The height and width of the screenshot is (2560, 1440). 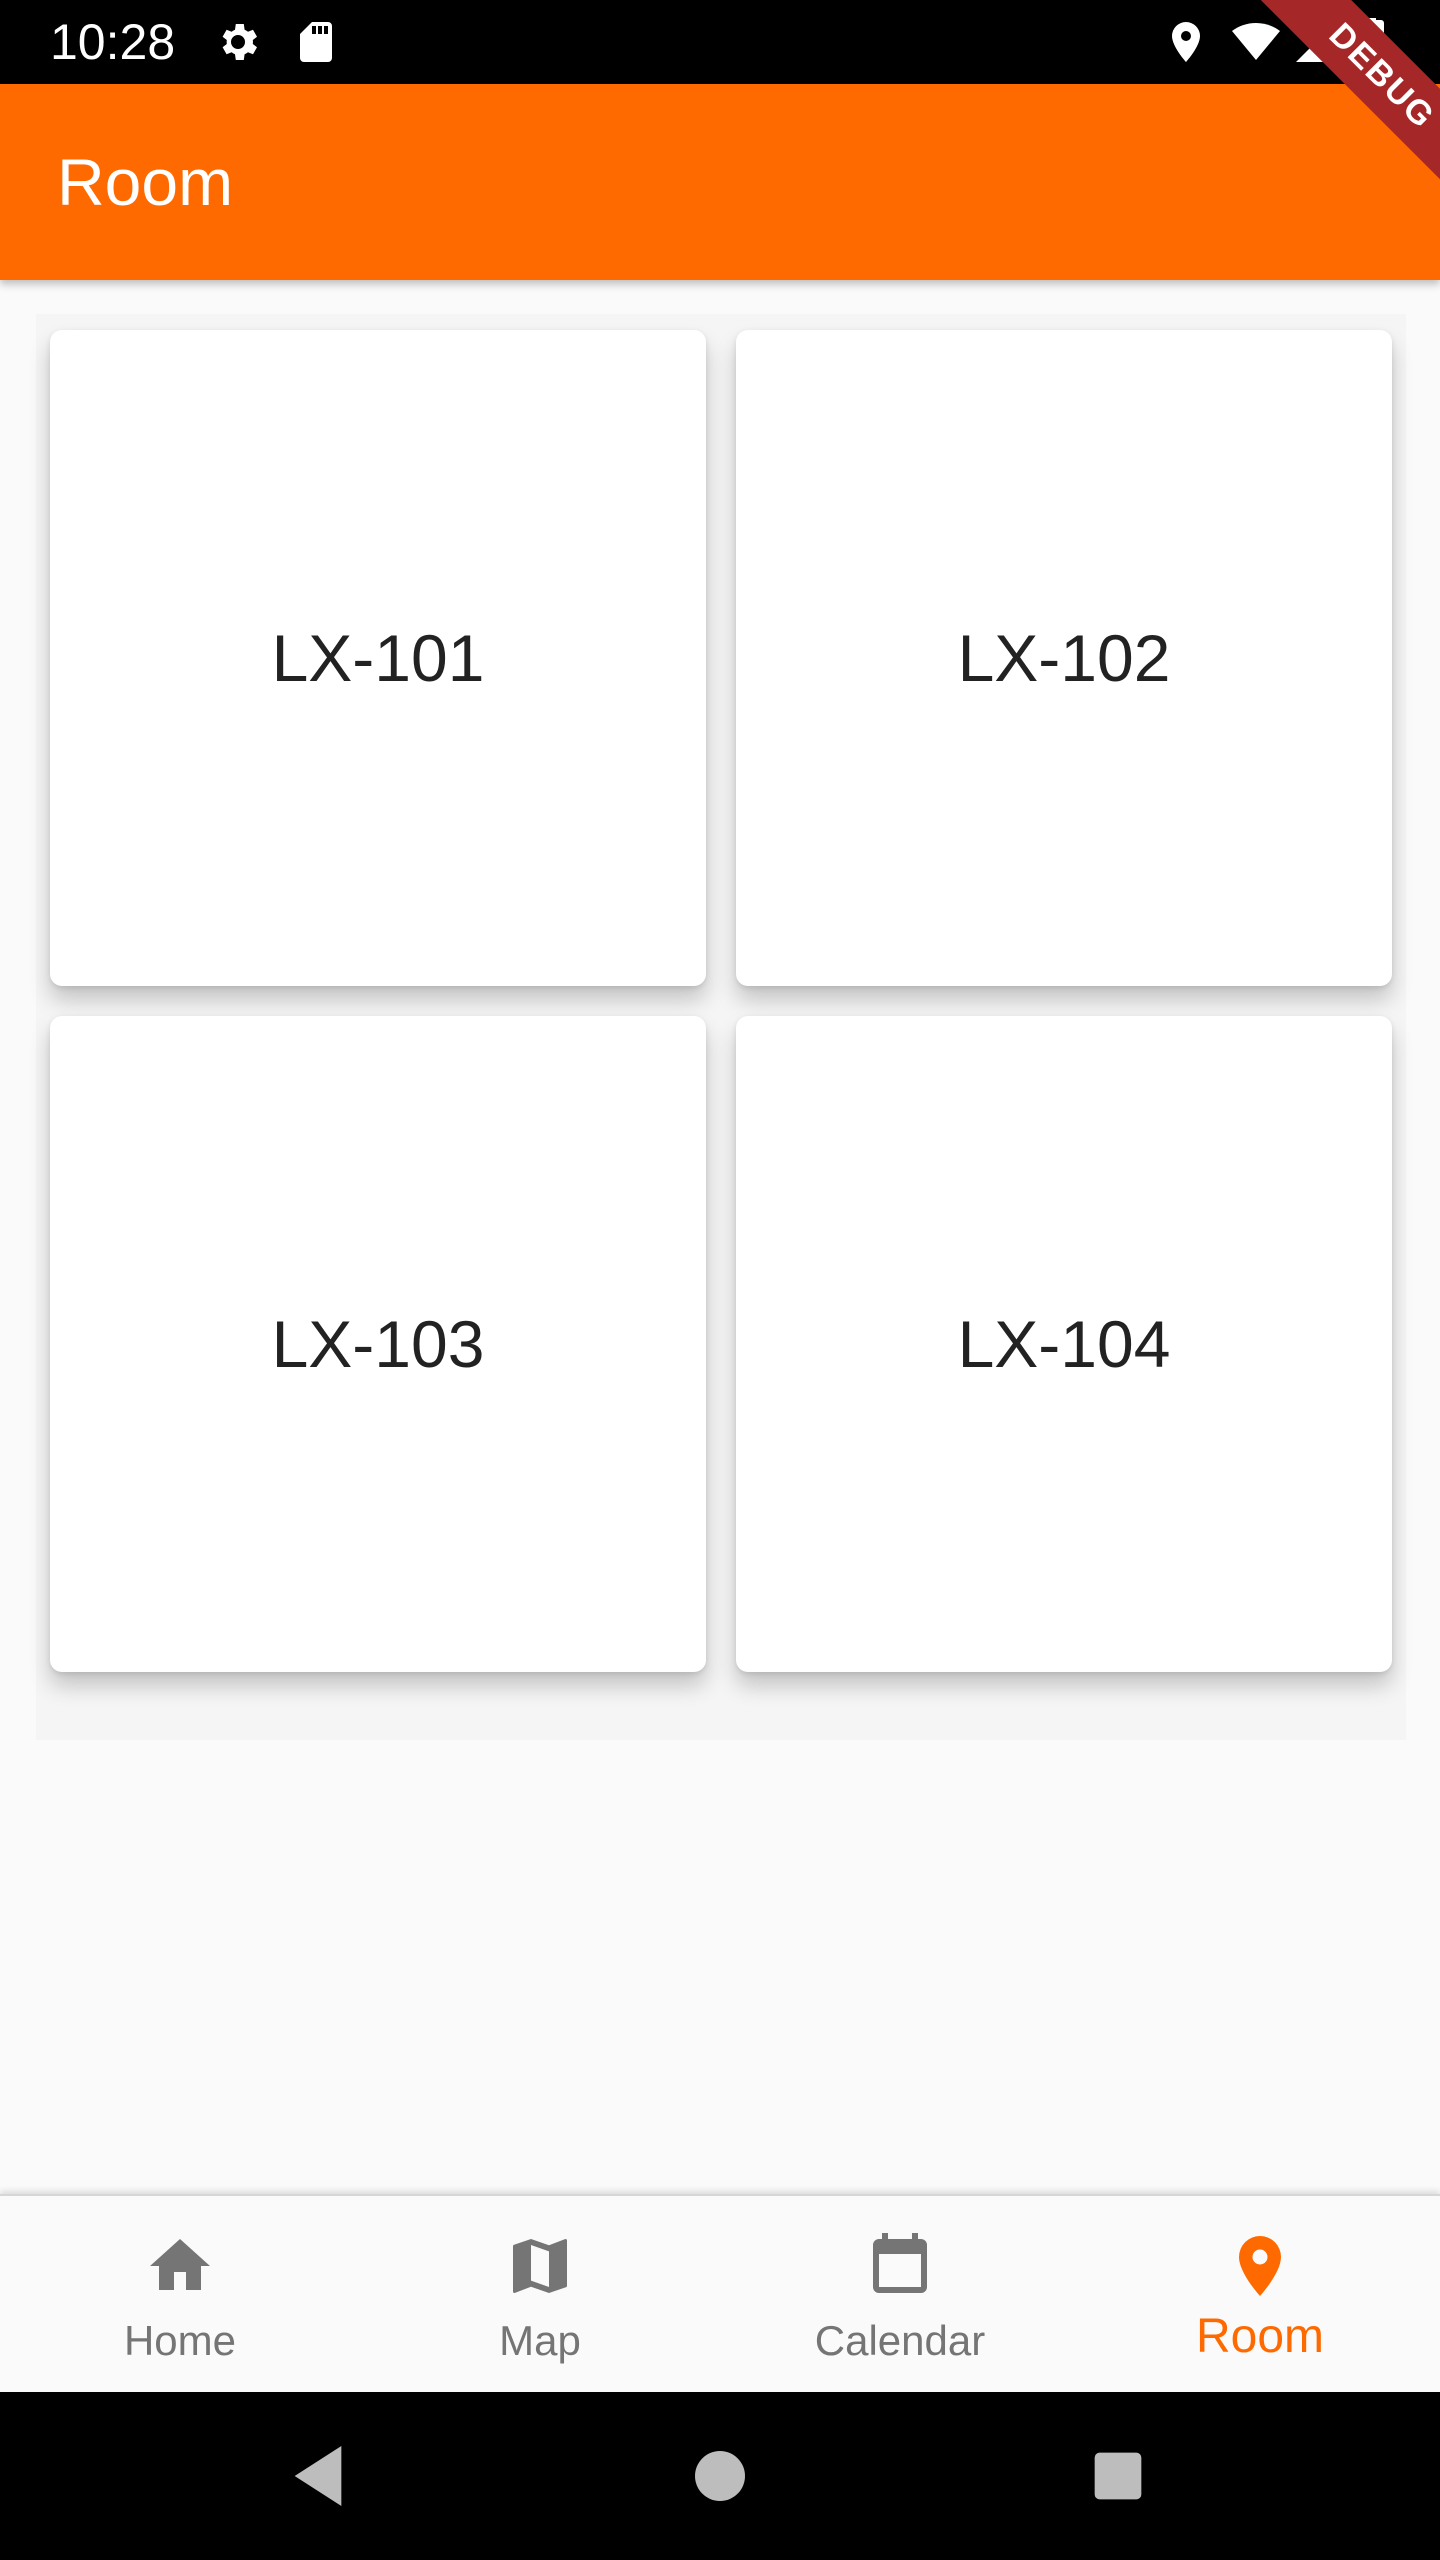 I want to click on settings-gear-icon, so click(x=238, y=42).